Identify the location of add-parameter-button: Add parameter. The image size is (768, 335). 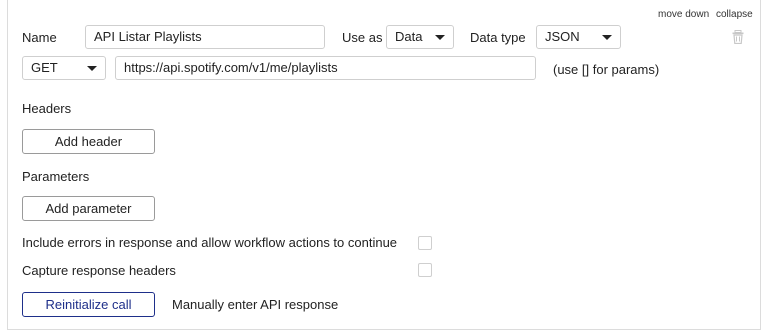
(88, 208).